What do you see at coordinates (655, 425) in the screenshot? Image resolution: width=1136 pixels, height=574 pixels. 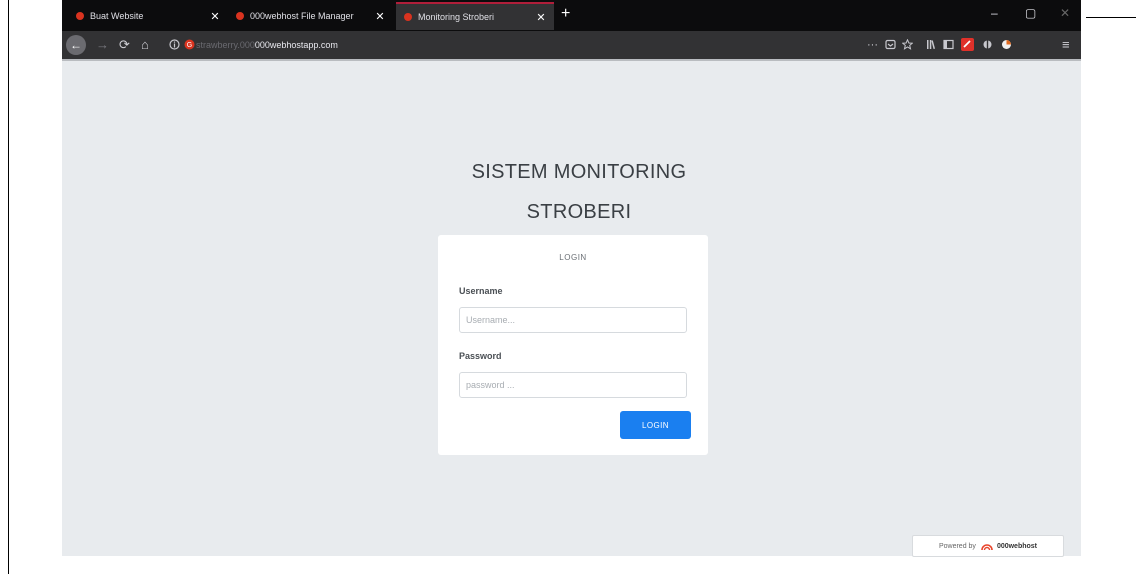 I see `login-button: LOGIN` at bounding box center [655, 425].